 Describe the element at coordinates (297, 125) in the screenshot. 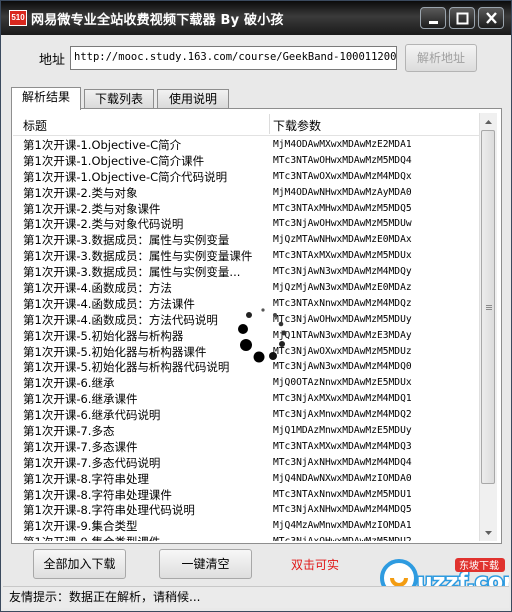

I see `column-header-param: 下载参数` at that location.